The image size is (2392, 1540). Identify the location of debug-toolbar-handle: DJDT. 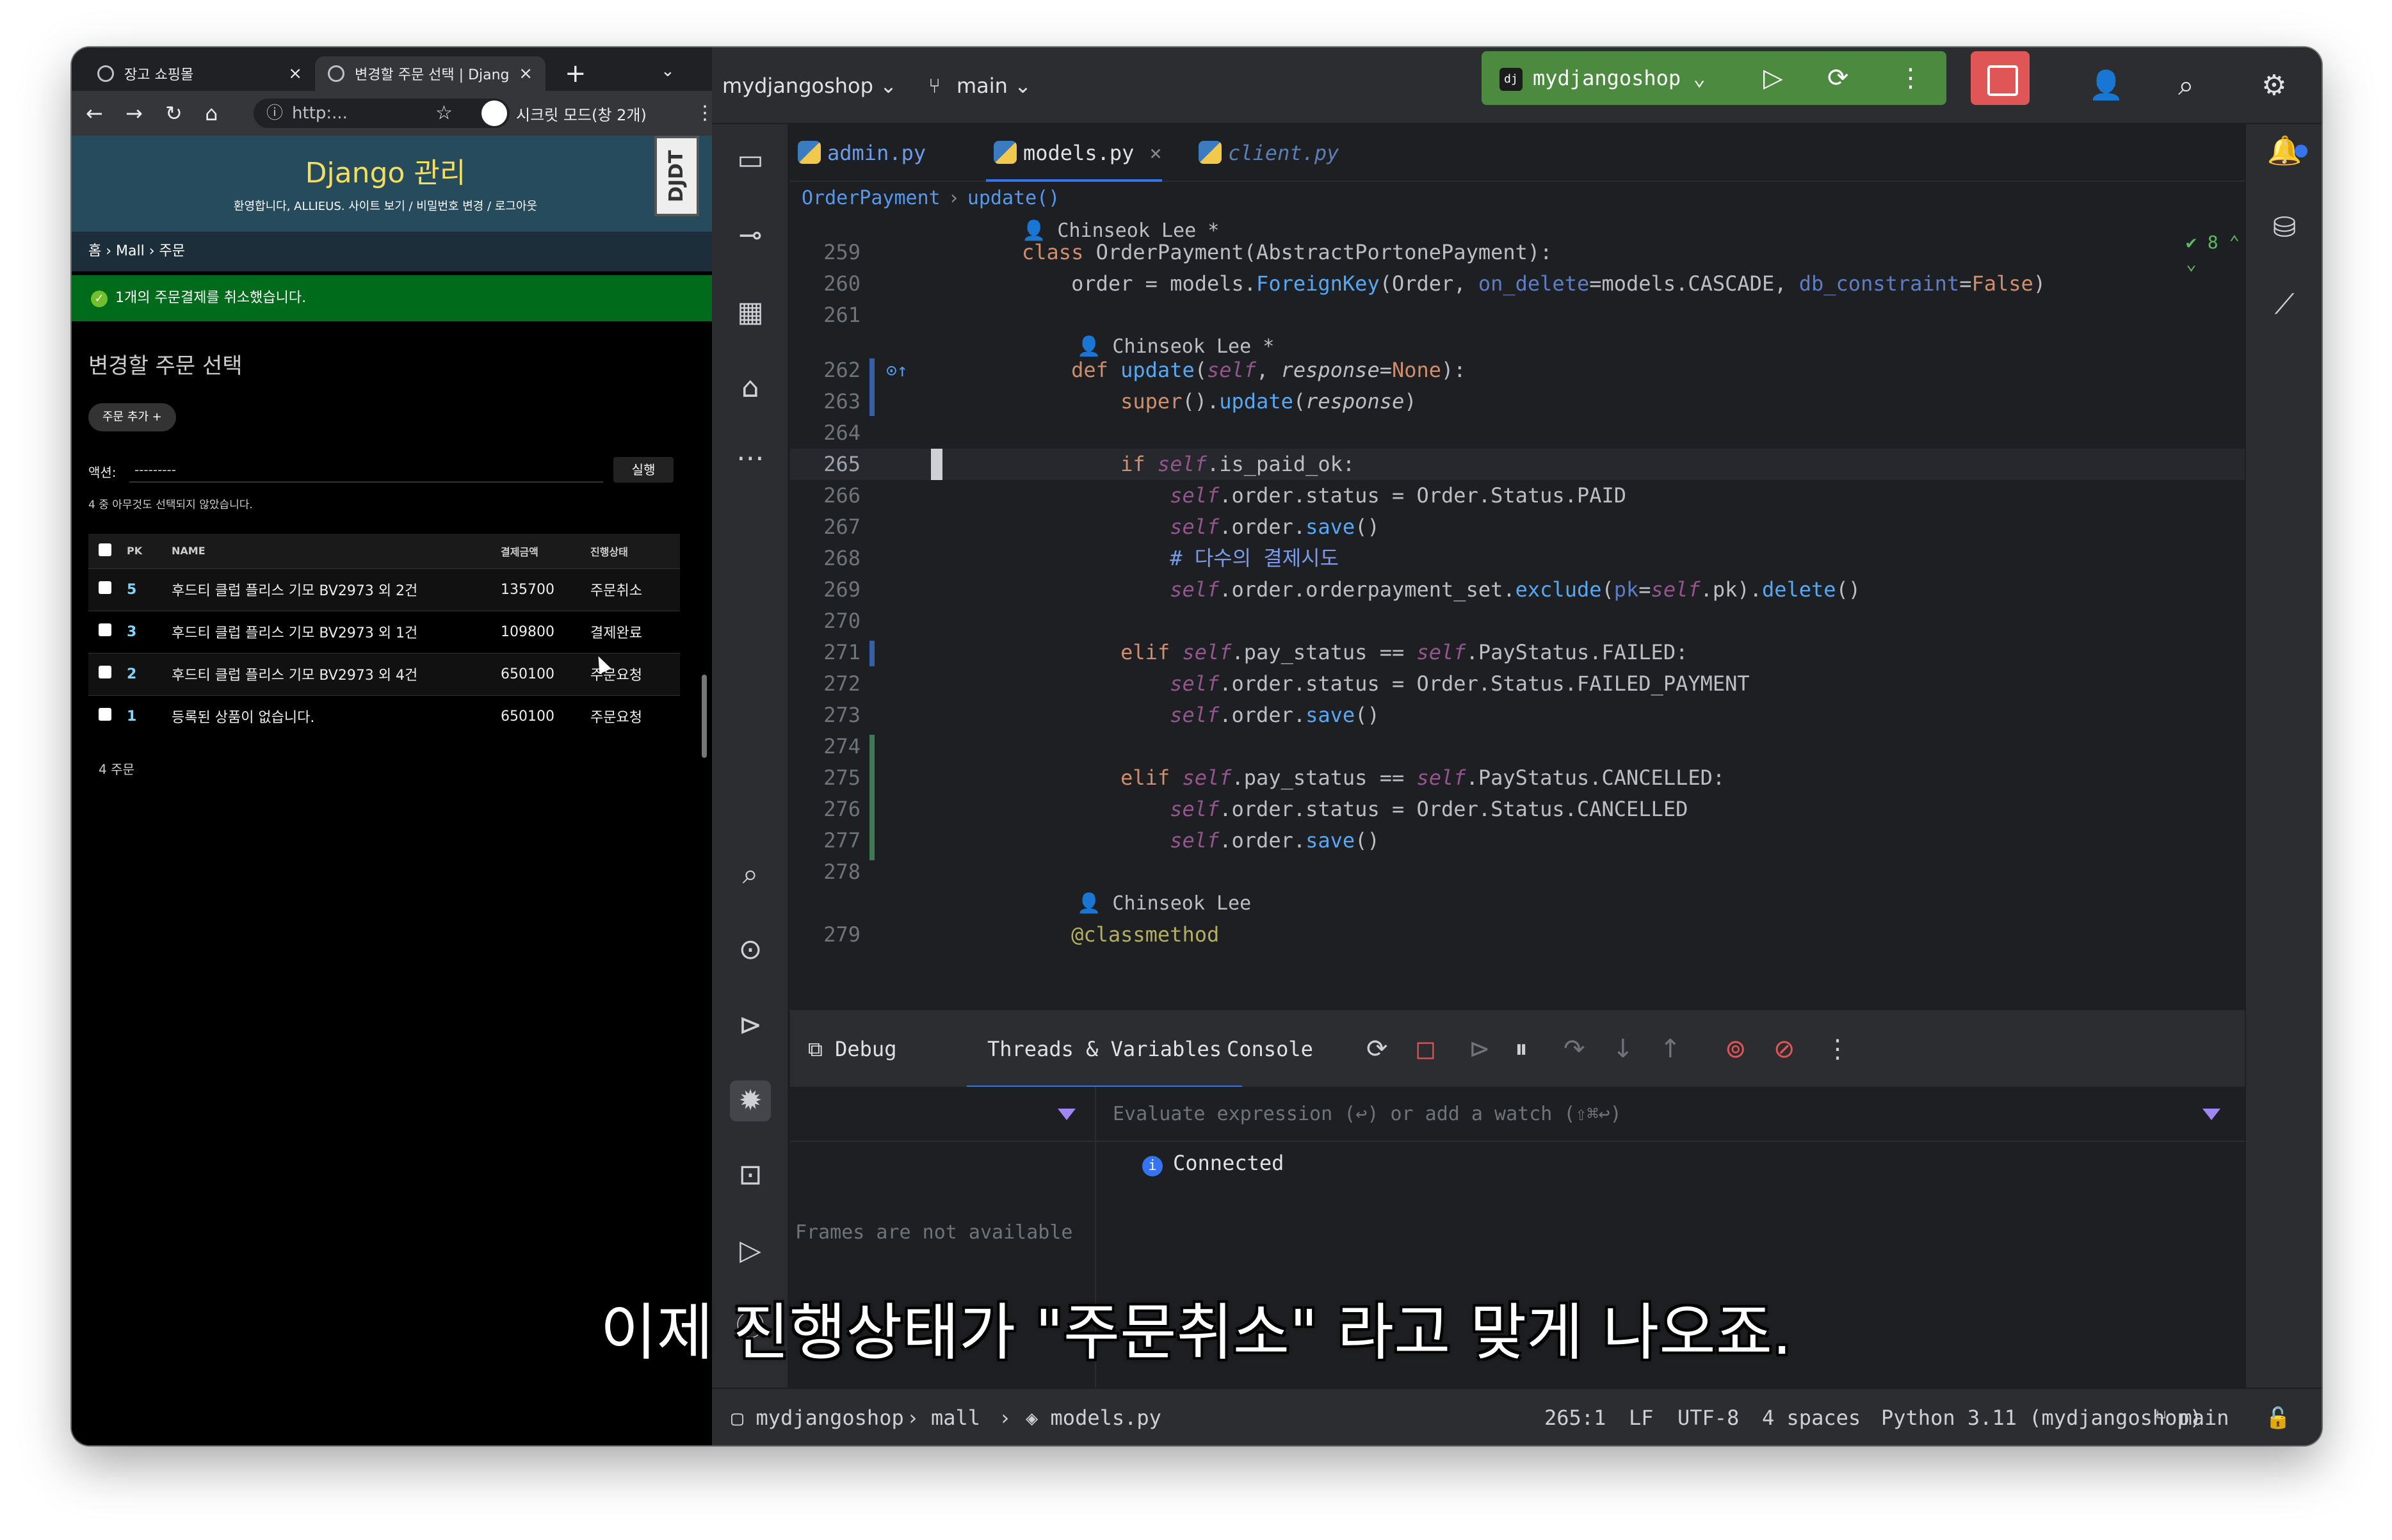
(676, 176).